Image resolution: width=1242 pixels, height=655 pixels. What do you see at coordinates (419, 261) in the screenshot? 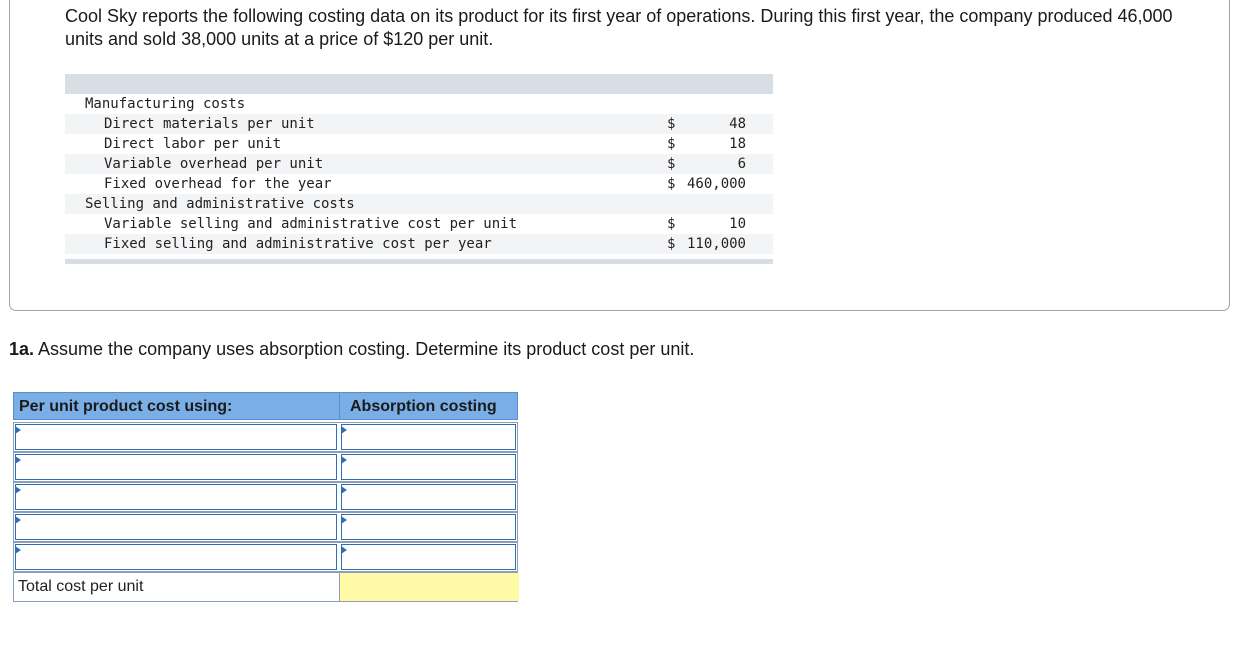
I see `cost-table-footer-bar` at bounding box center [419, 261].